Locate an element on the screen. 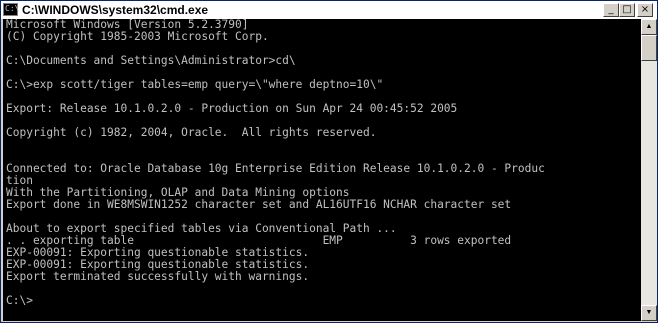 The image size is (658, 323). console-line: C:\> is located at coordinates (19, 300).